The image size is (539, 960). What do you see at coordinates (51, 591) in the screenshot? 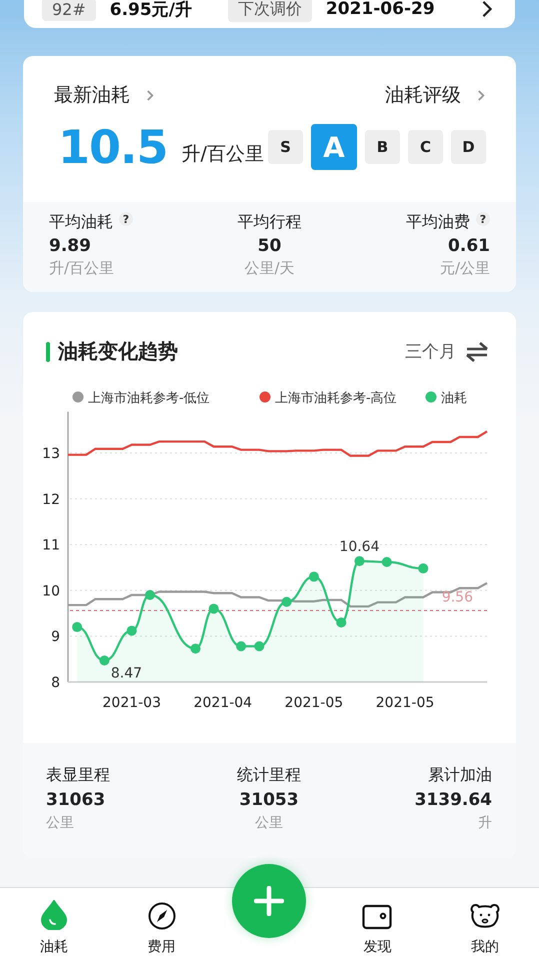
I see `axis-tick-label: 10` at bounding box center [51, 591].